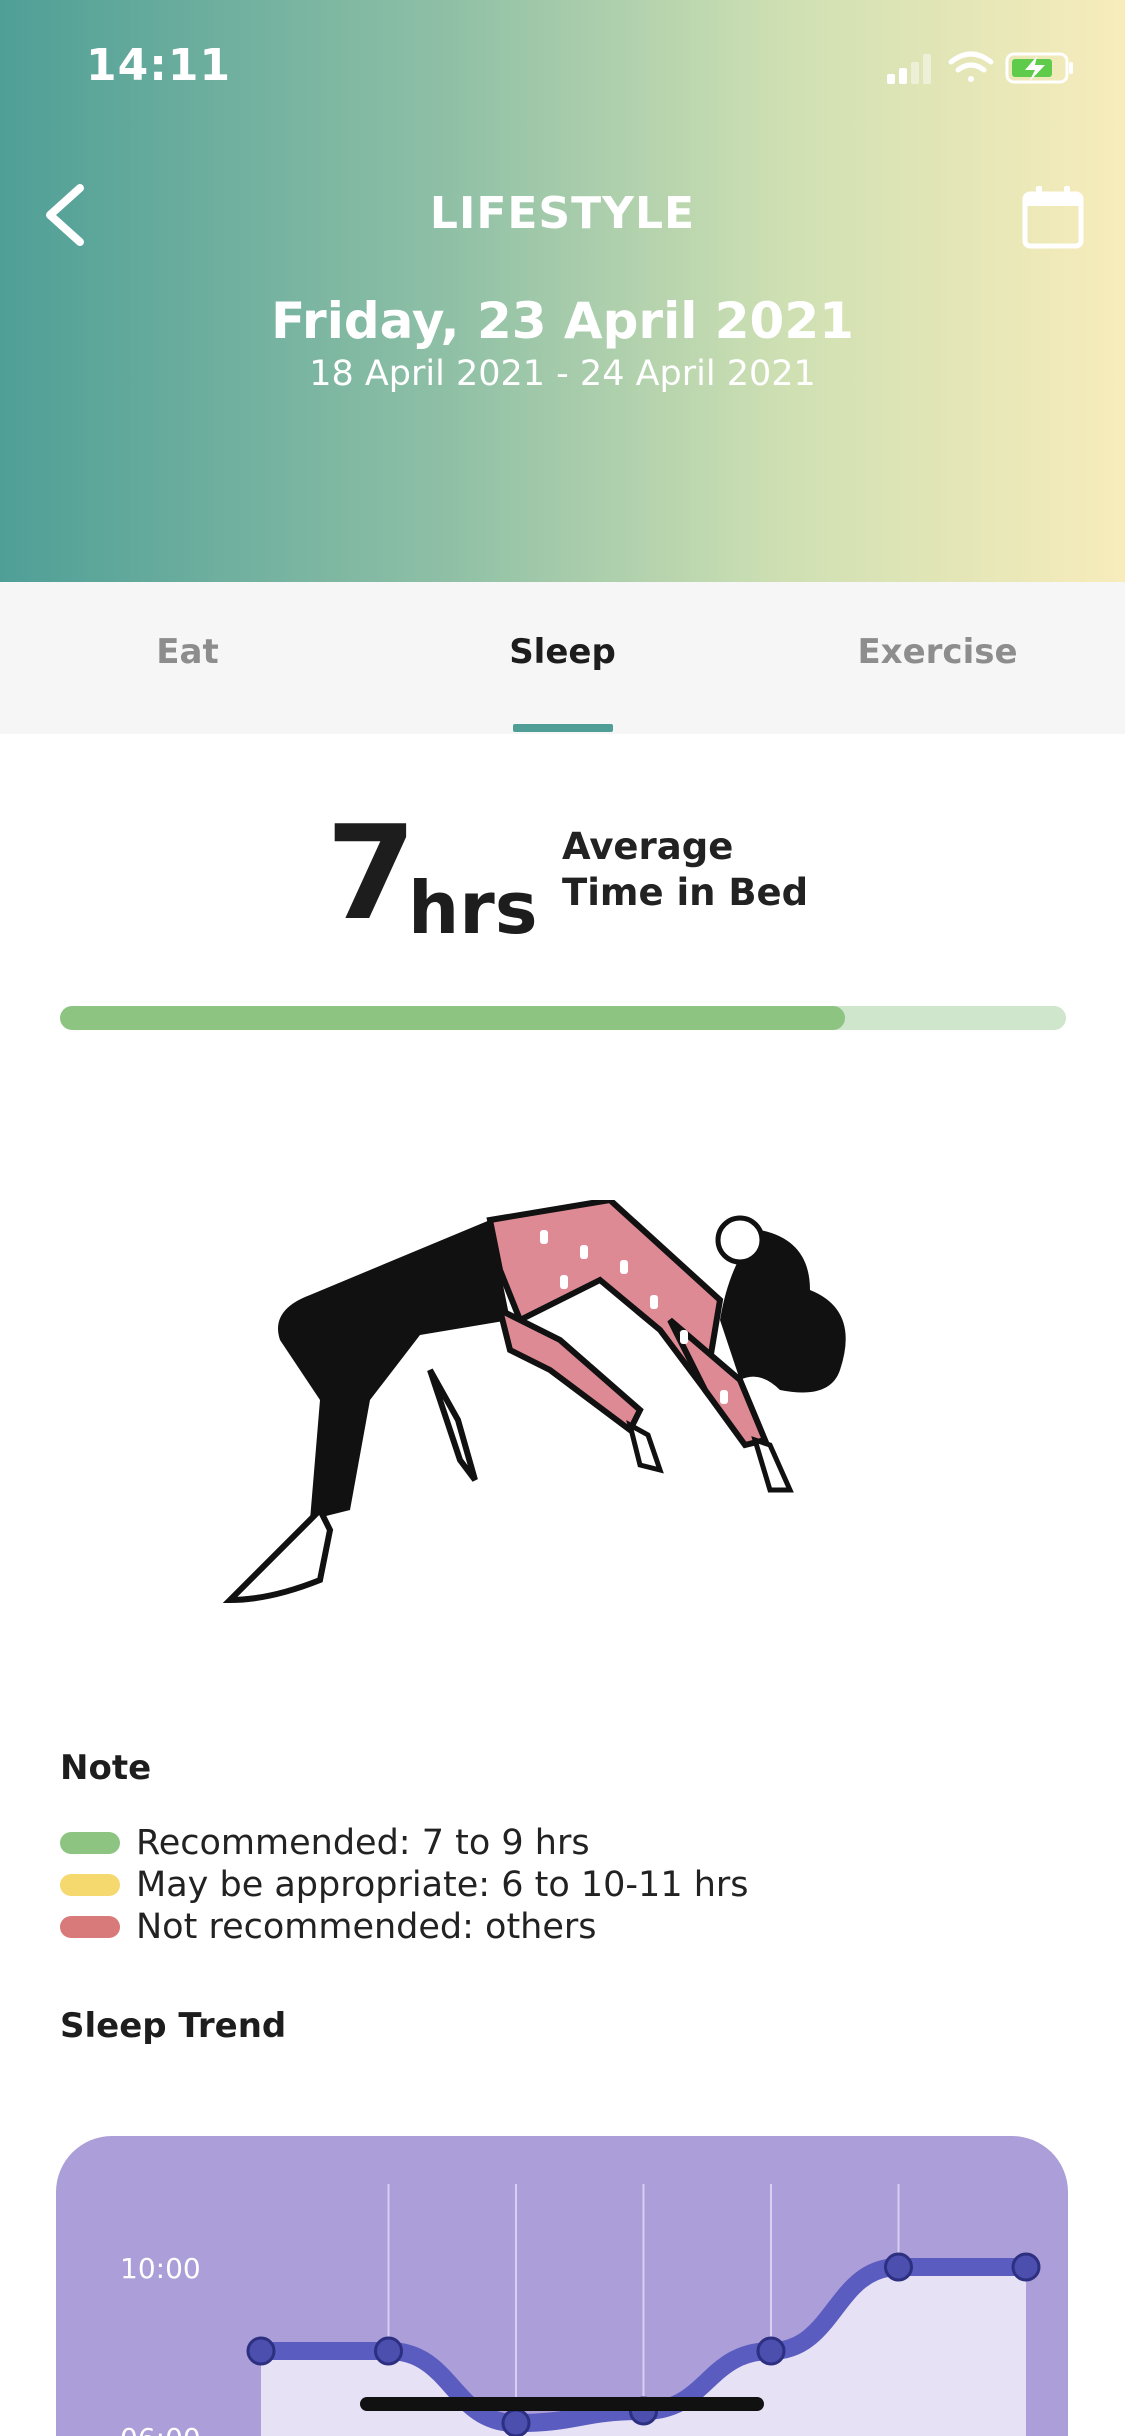 The height and width of the screenshot is (2436, 1125). I want to click on stat-label-line2: Time in Bed, so click(685, 892).